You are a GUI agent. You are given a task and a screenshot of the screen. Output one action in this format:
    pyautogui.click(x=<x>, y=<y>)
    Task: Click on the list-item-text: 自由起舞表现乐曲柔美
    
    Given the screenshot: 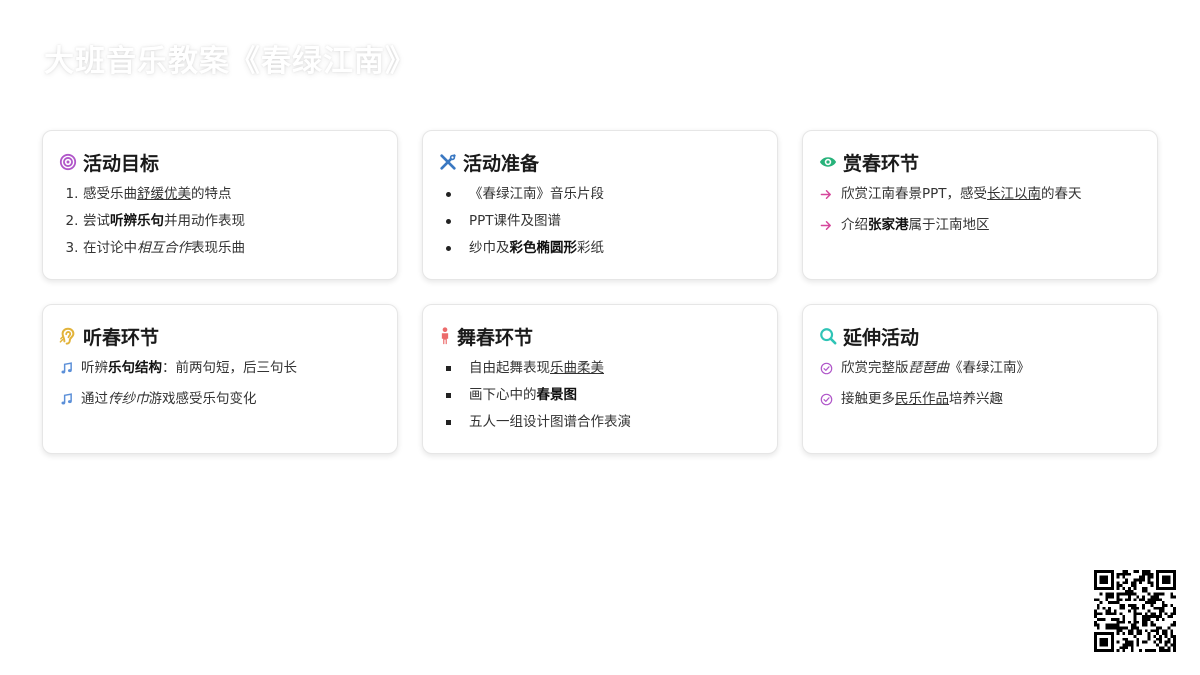 What is the action you would take?
    pyautogui.click(x=536, y=368)
    